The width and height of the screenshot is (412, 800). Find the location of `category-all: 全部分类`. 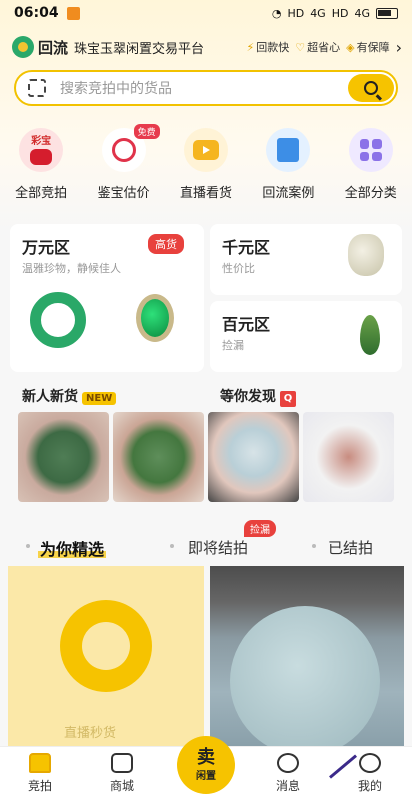

category-all: 全部分类 is located at coordinates (371, 164).